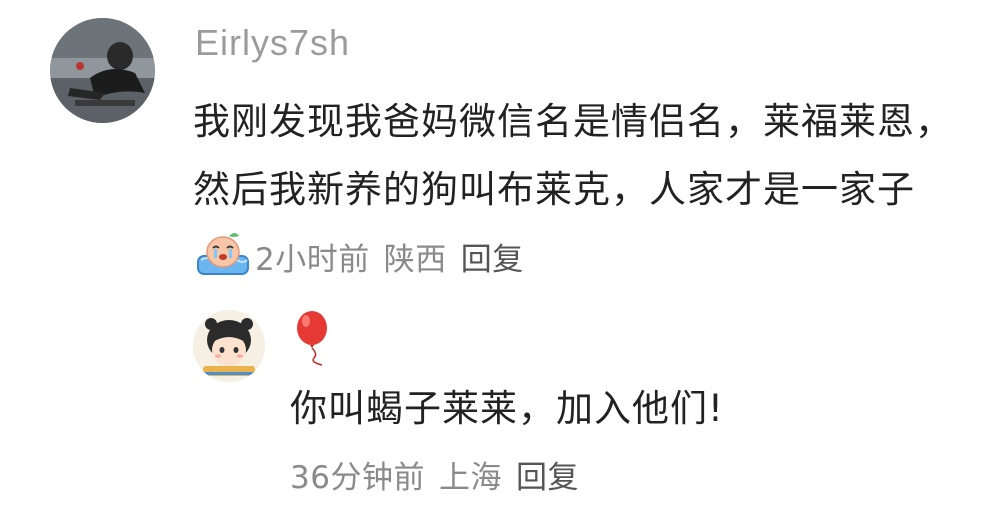 Image resolution: width=1003 pixels, height=513 pixels. Describe the element at coordinates (470, 478) in the screenshot. I see `reply-location: 上海` at that location.